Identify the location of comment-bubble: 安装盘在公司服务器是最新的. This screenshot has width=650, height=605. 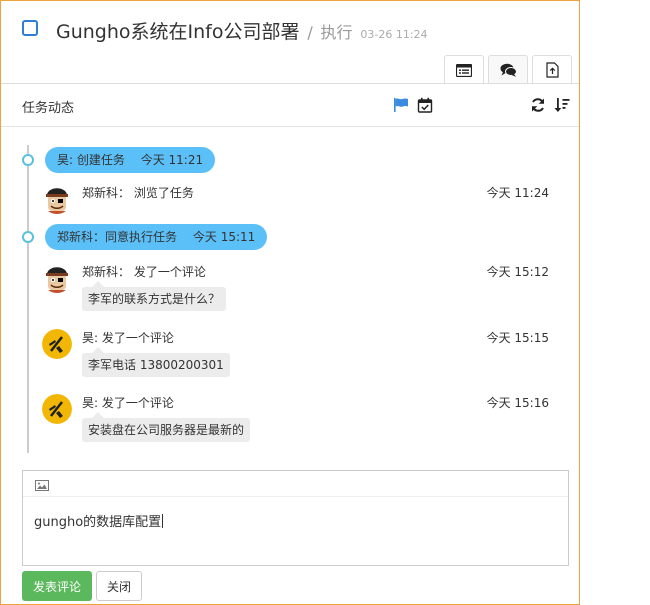
(166, 427).